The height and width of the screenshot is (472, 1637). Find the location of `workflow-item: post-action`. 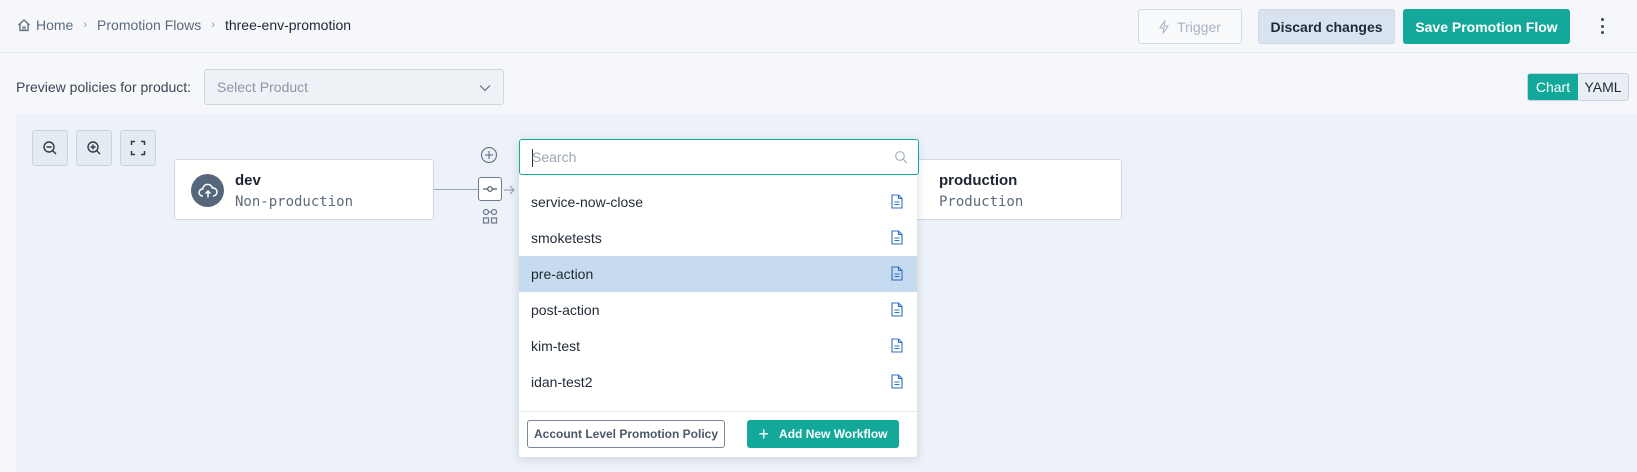

workflow-item: post-action is located at coordinates (718, 310).